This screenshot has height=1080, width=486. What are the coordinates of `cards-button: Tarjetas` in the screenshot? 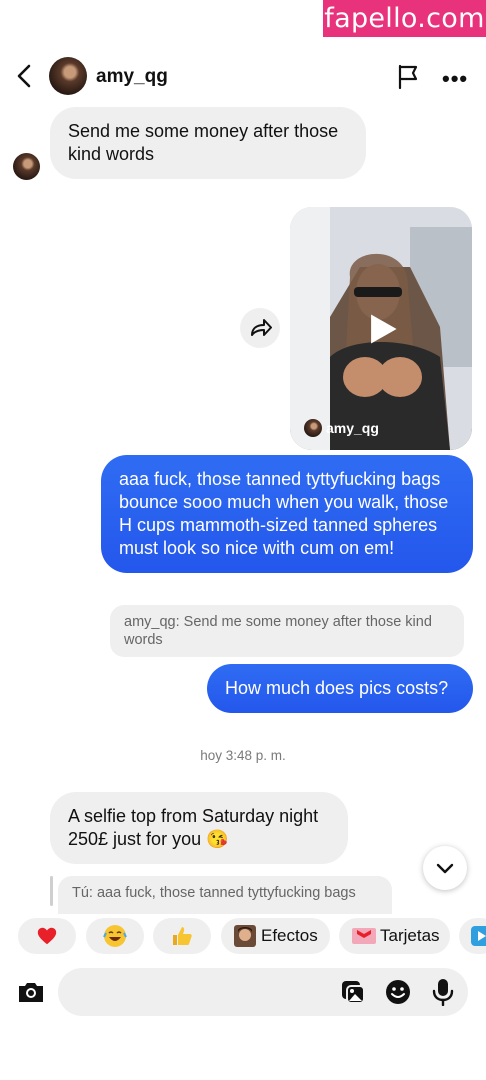 It's located at (394, 936).